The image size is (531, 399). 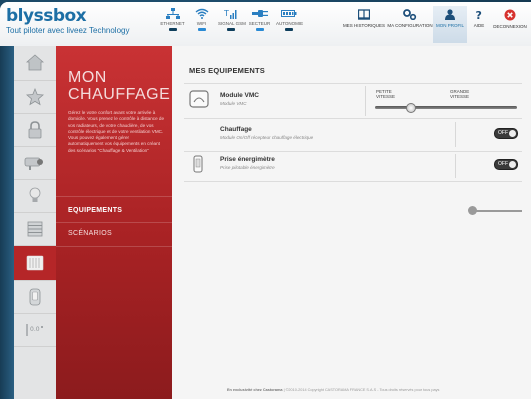 What do you see at coordinates (460, 94) in the screenshot?
I see `vmc-speed-high-label: GRANDE VITESSE` at bounding box center [460, 94].